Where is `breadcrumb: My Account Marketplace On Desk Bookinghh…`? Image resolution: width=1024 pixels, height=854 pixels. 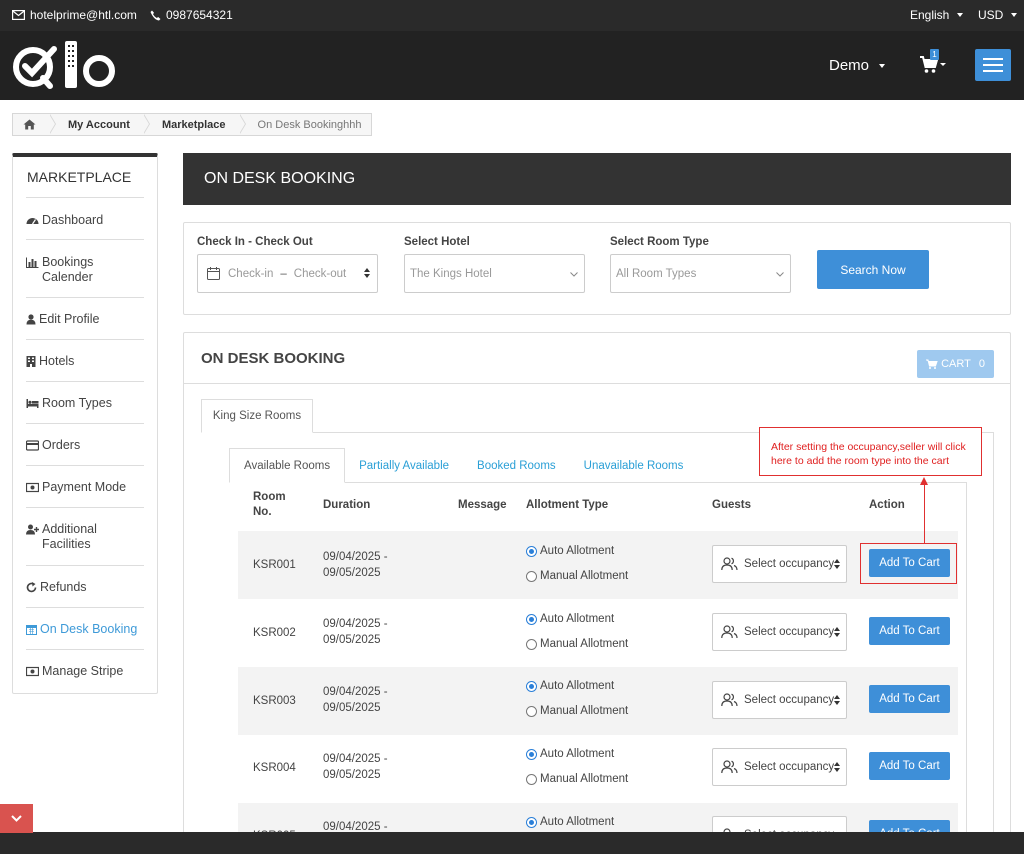 breadcrumb: My Account Marketplace On Desk Bookinghh… is located at coordinates (192, 124).